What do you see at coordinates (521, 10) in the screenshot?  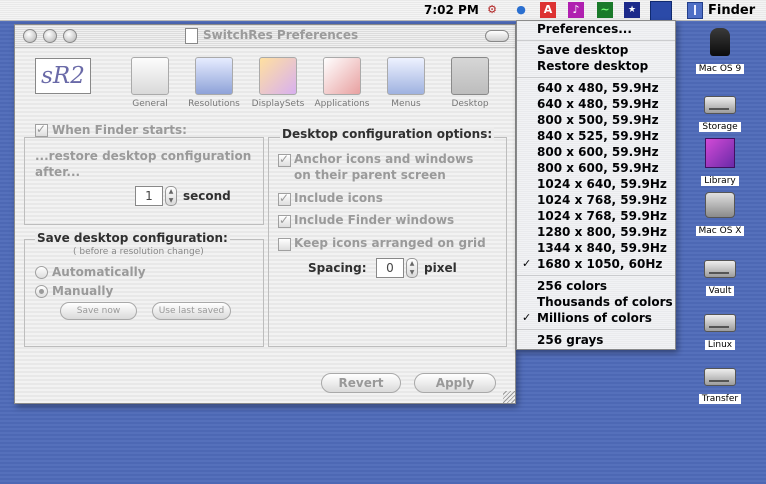 I see `globe-icon: ●` at bounding box center [521, 10].